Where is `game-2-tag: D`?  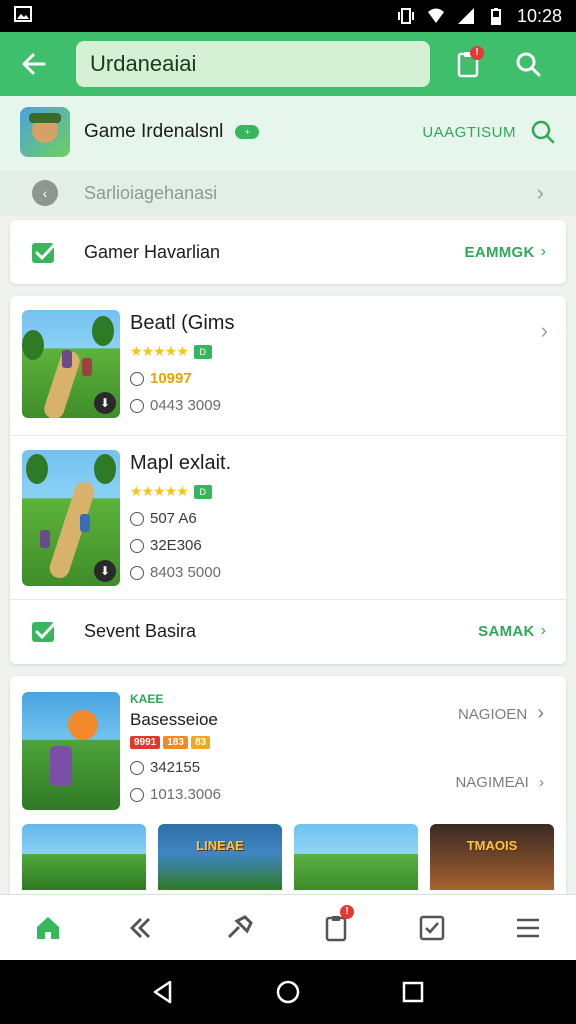 game-2-tag: D is located at coordinates (202, 491).